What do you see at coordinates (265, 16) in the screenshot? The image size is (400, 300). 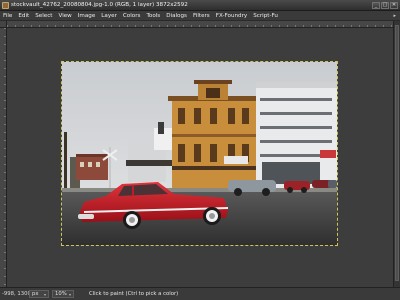 I see `menu-script-fu: Script-Fu` at bounding box center [265, 16].